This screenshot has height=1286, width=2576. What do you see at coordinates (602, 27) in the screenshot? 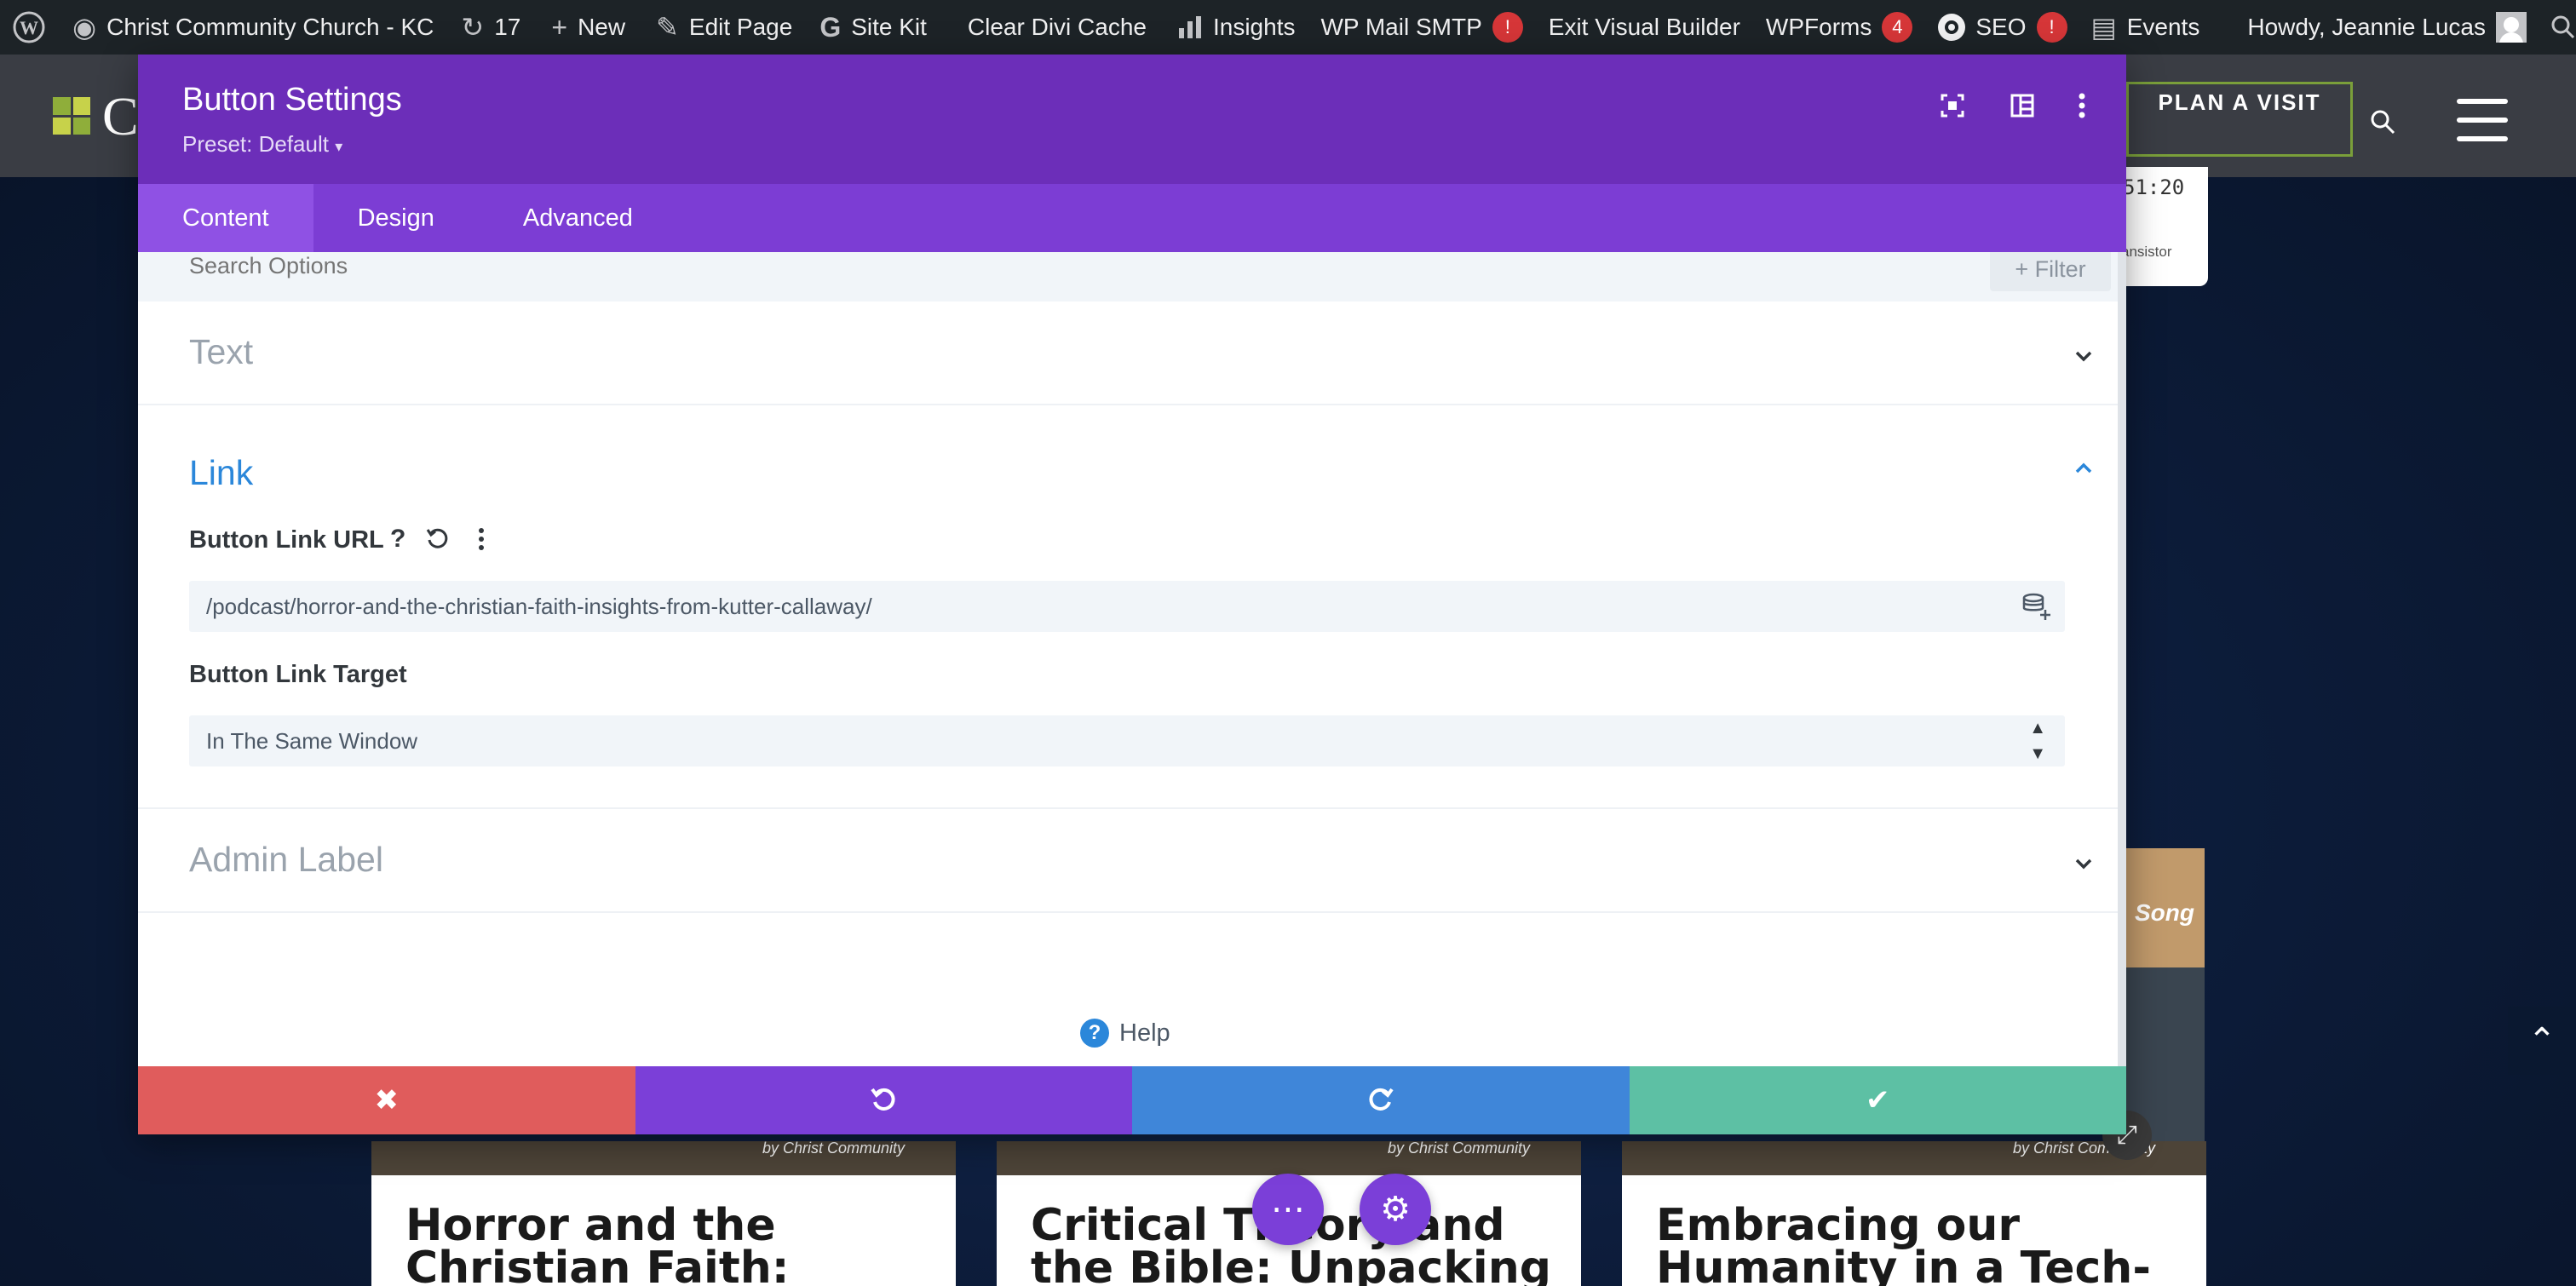
I see `new-label: New` at bounding box center [602, 27].